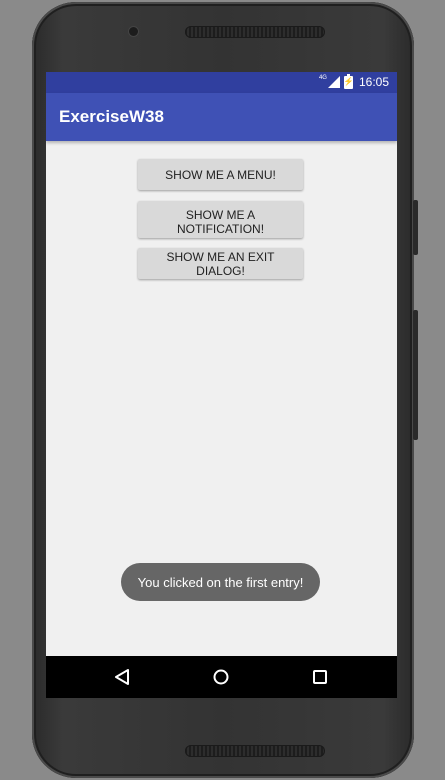 The width and height of the screenshot is (445, 780). I want to click on back-icon, so click(122, 677).